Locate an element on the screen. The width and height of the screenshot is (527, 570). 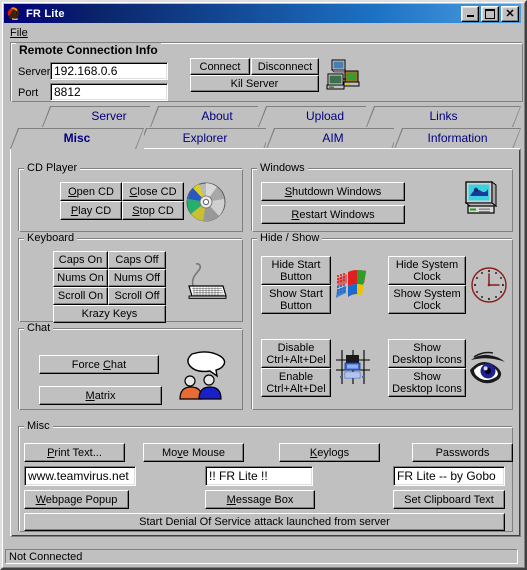
hide-show-group-label: Hide / Show is located at coordinates (290, 238).